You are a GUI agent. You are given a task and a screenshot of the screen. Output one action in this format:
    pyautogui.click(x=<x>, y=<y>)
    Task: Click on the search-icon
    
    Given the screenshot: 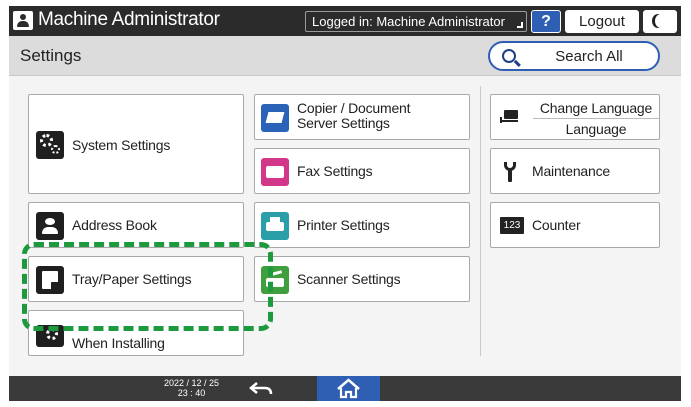 What is the action you would take?
    pyautogui.click(x=509, y=56)
    